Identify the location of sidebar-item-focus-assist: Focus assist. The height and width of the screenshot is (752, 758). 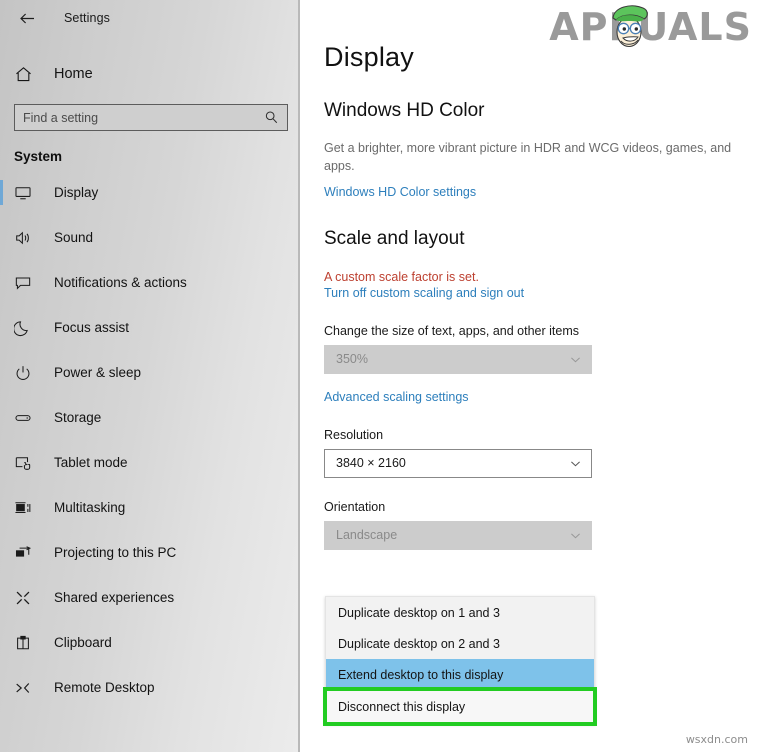
(150, 327).